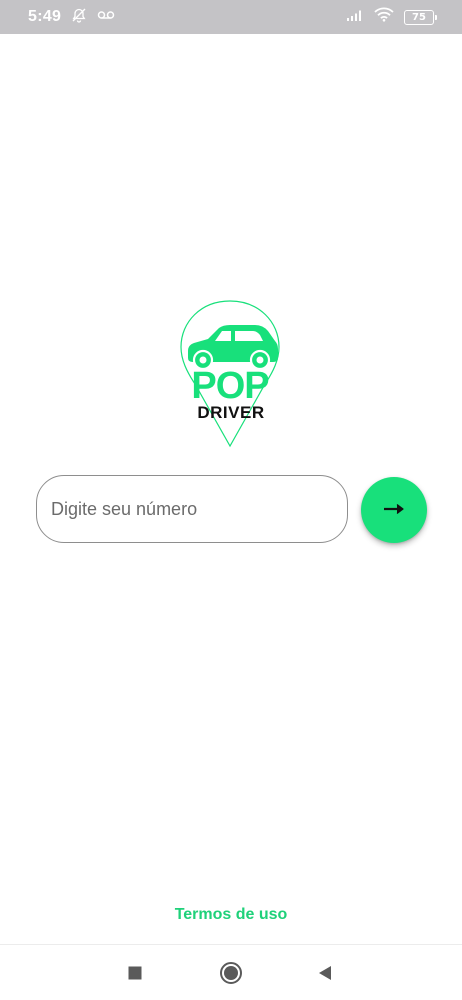 This screenshot has height=1000, width=462. What do you see at coordinates (230, 412) in the screenshot?
I see `logo-text-driver: DRIVER` at bounding box center [230, 412].